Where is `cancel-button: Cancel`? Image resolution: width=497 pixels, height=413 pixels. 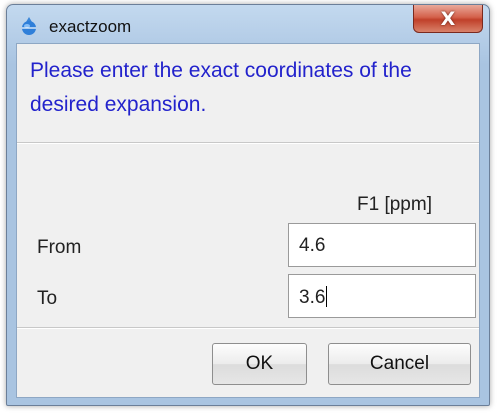
cancel-button: Cancel is located at coordinates (399, 364).